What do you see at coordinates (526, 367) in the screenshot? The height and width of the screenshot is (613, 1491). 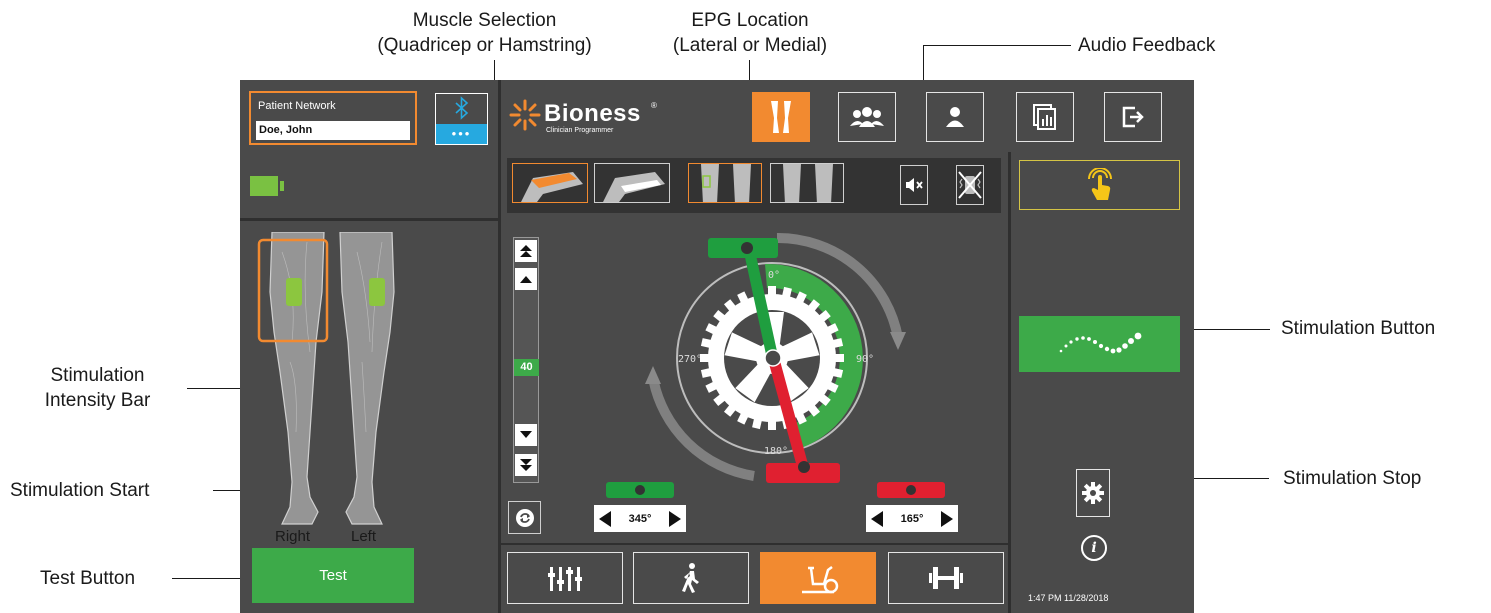 I see `intensity-level-value: 40` at bounding box center [526, 367].